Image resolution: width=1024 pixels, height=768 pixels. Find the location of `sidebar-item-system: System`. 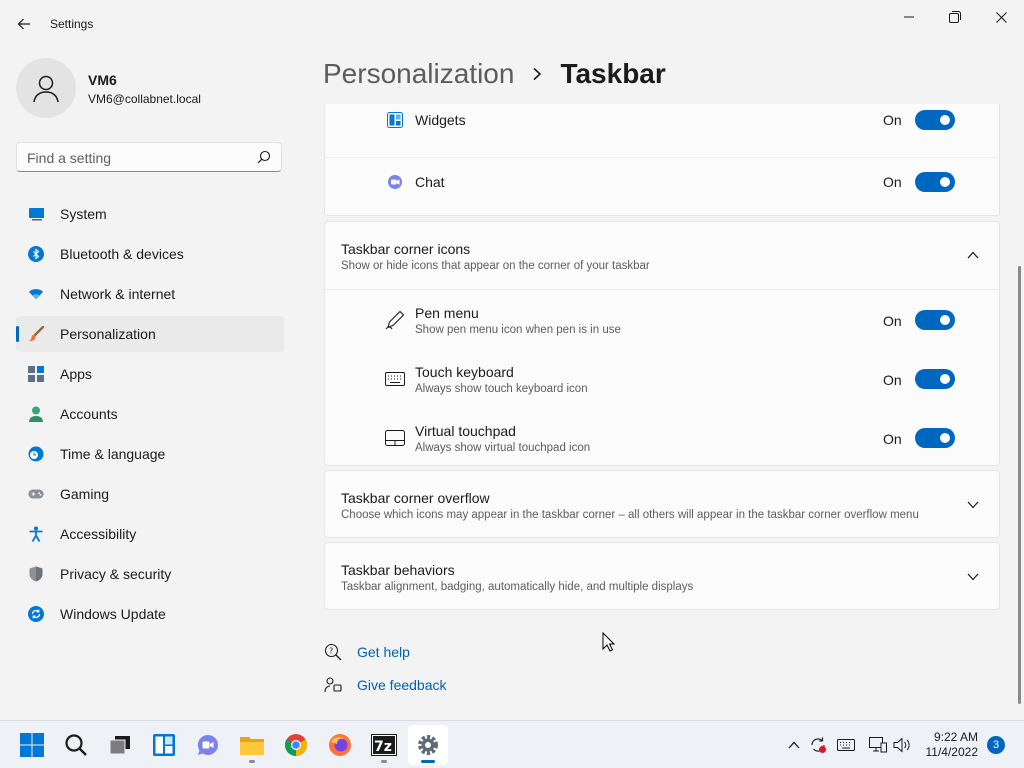

sidebar-item-system: System is located at coordinates (150, 214).